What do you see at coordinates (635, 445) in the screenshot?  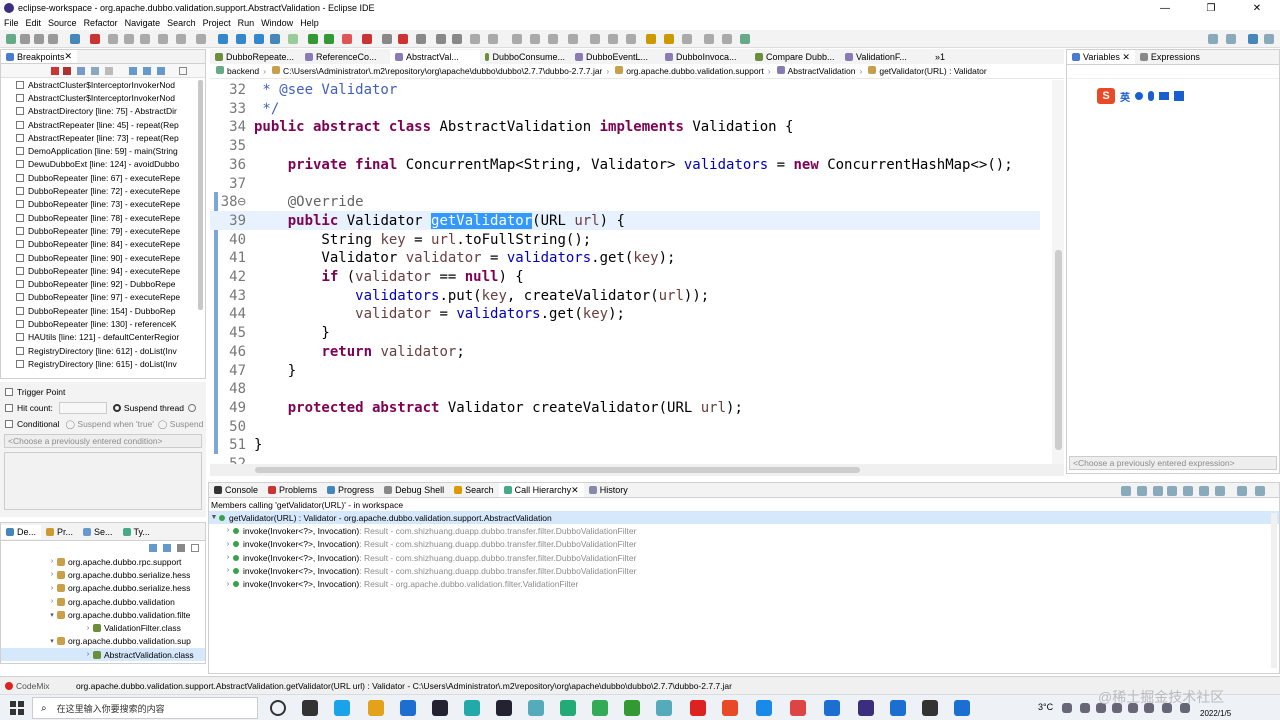 I see `code-line: 51}` at bounding box center [635, 445].